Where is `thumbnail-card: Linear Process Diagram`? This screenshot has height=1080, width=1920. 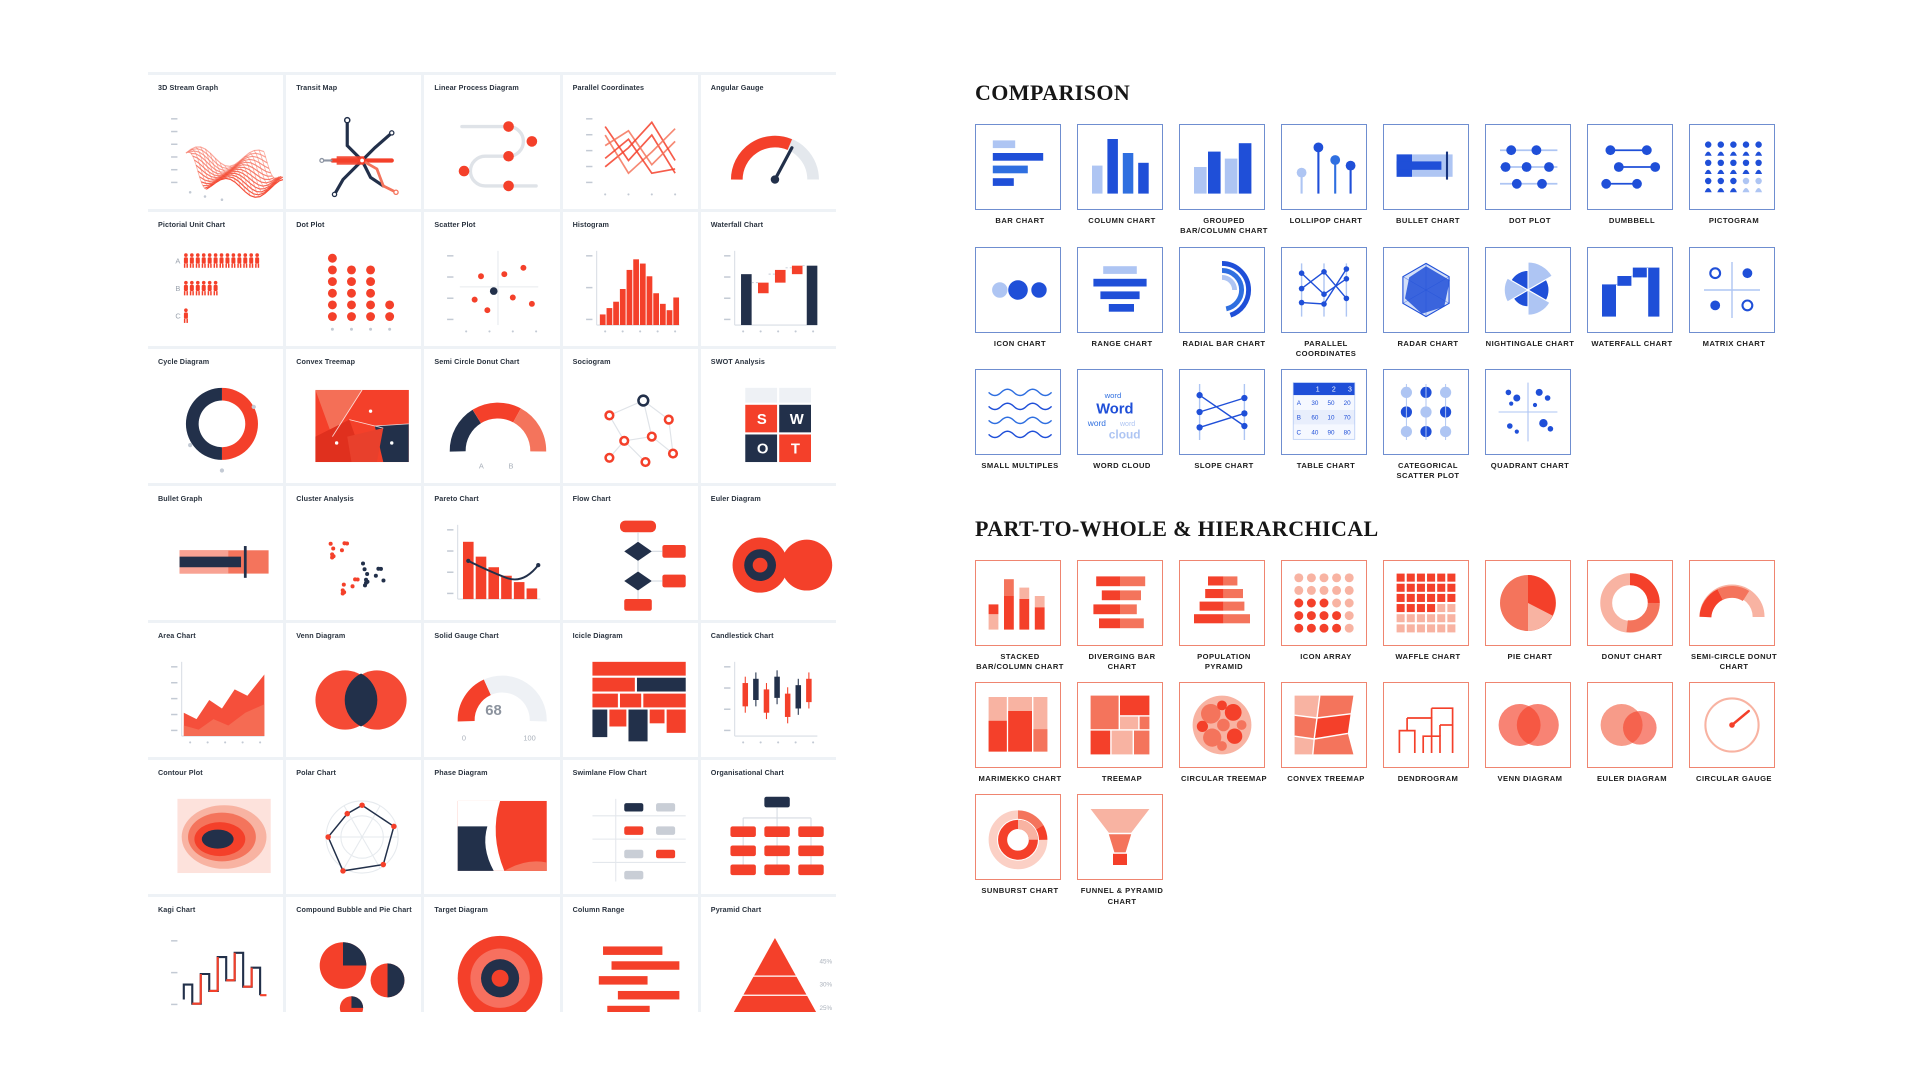
thumbnail-card: Linear Process Diagram is located at coordinates (492, 142).